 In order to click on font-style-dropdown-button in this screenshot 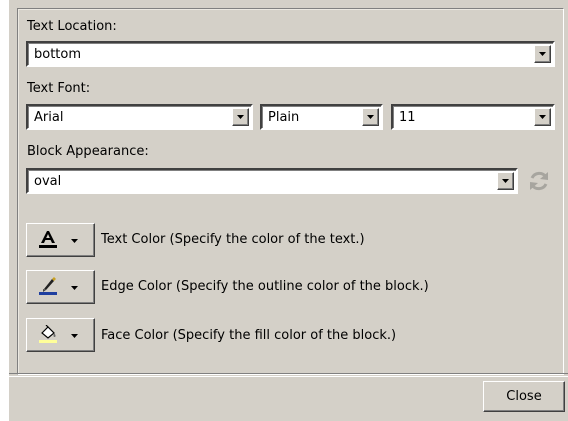, I will do `click(370, 117)`.